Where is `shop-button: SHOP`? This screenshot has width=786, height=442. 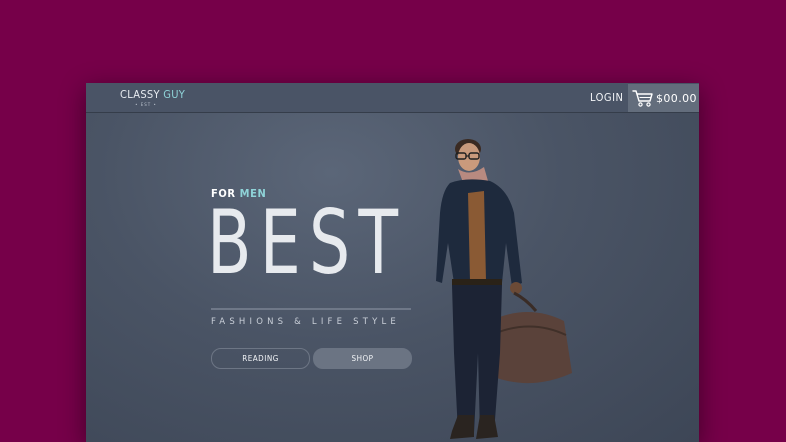
shop-button: SHOP is located at coordinates (362, 358).